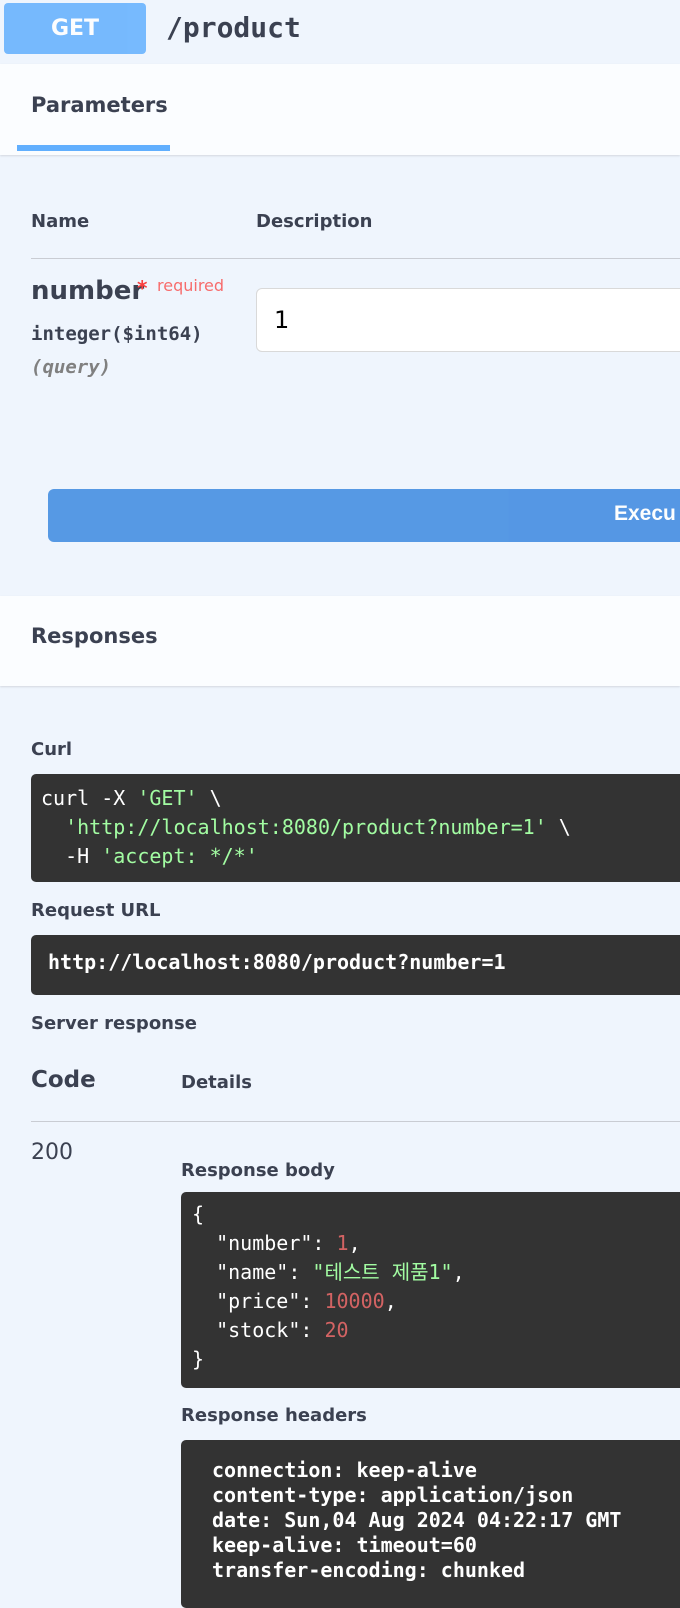 The width and height of the screenshot is (680, 1608). I want to click on column-header-name: Name, so click(60, 221).